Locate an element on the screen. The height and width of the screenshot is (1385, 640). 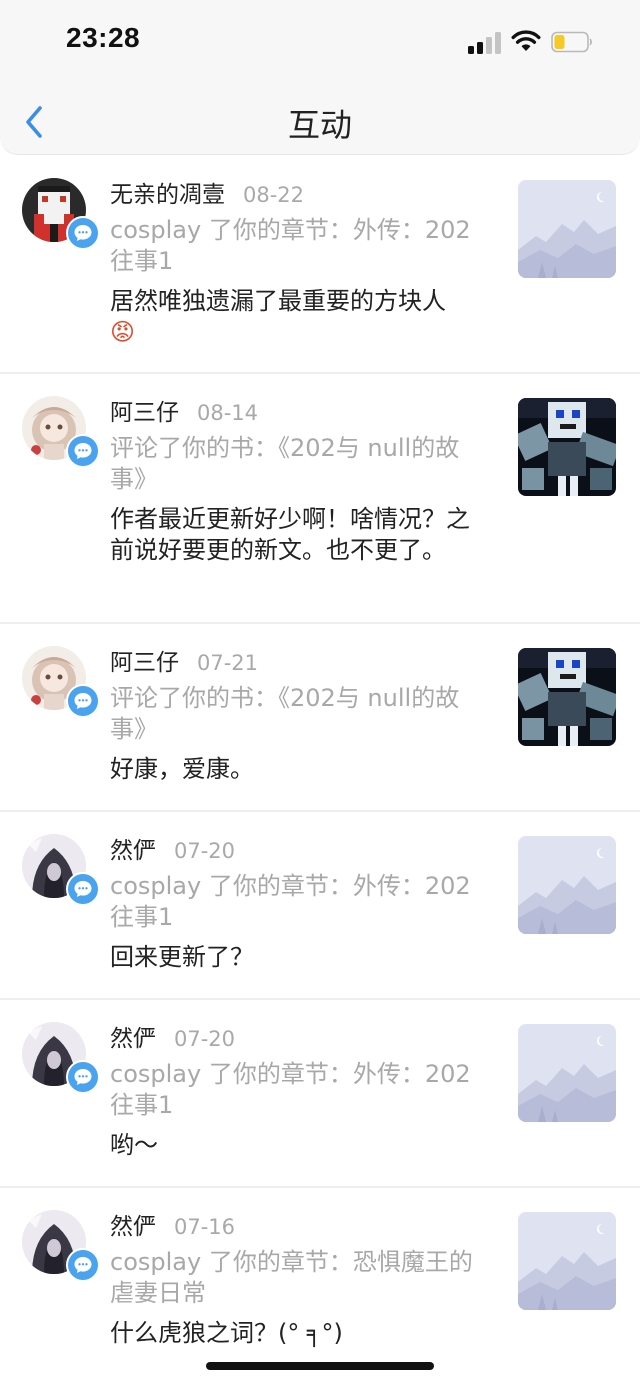
item-content: 然俨 07-20 cosplay 了你的章节：外传：202往事1 哟～ is located at coordinates (300, 1091).